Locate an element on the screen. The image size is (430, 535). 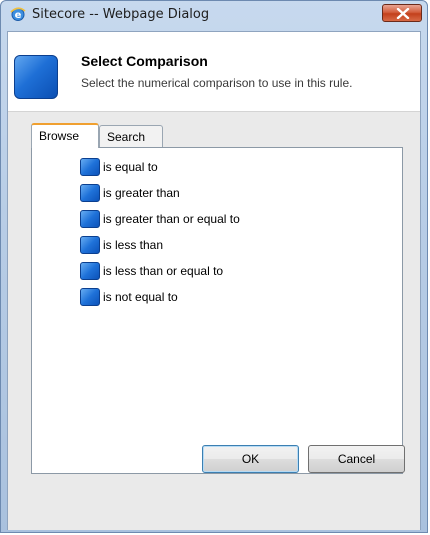
list-item-label: is greater than or equal to is located at coordinates (171, 219).